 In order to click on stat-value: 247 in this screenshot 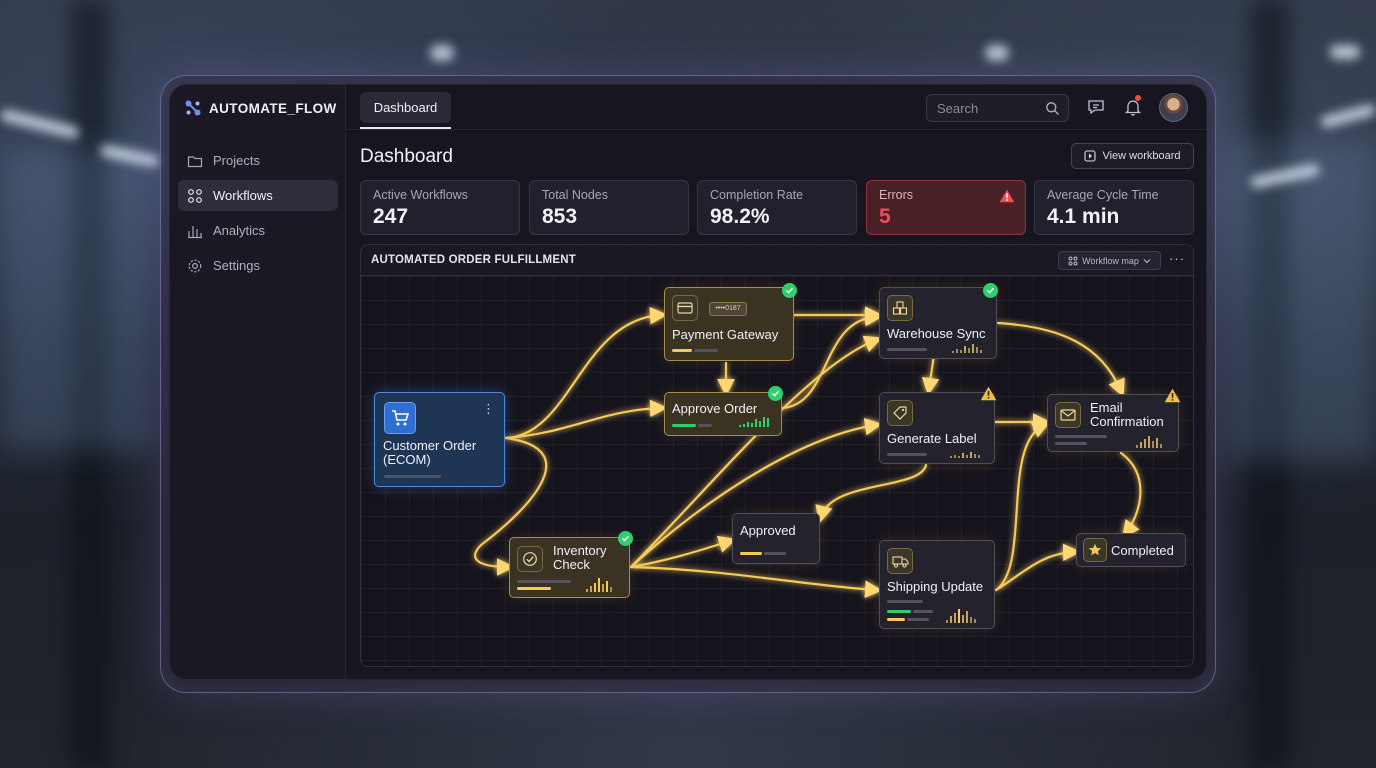, I will do `click(391, 216)`.